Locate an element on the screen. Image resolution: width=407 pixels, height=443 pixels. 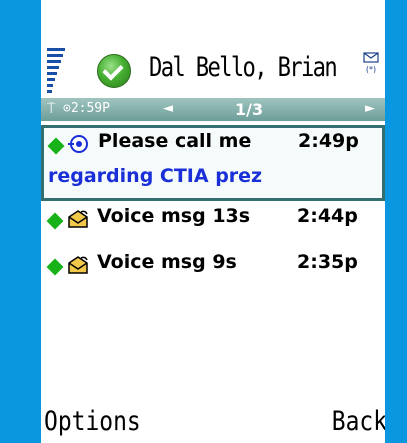
message-subject: regarding CTIA prez is located at coordinates (155, 176).